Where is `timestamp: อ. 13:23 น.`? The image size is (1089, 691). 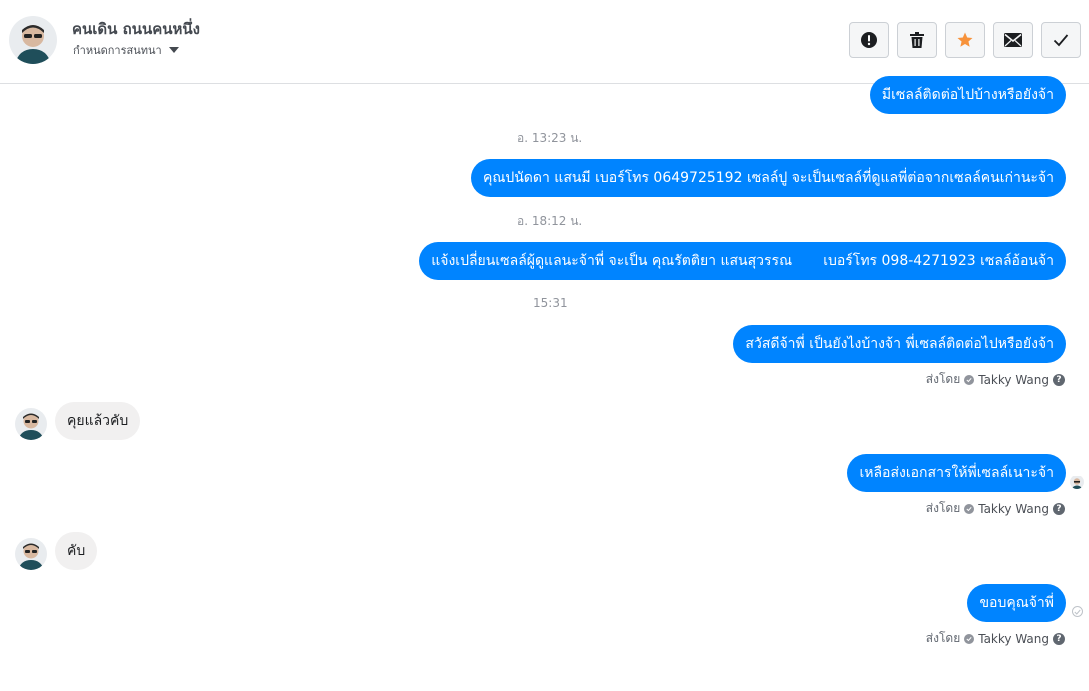 timestamp: อ. 13:23 น. is located at coordinates (550, 138).